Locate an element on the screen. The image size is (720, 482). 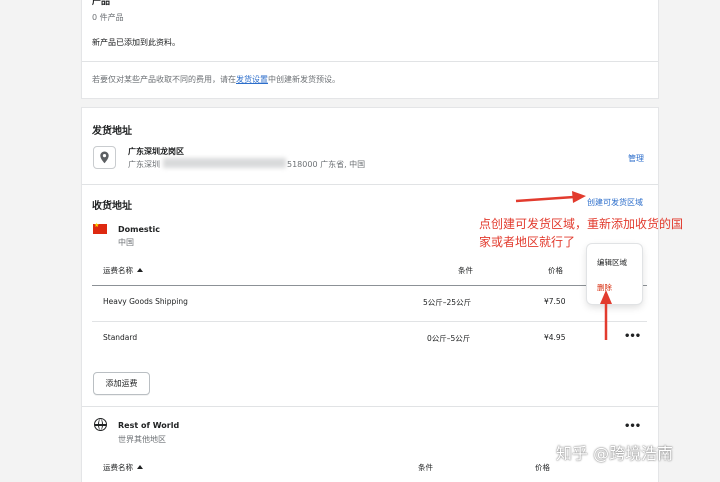
watermark: 知乎 @跨境浩南 is located at coordinates (615, 453).